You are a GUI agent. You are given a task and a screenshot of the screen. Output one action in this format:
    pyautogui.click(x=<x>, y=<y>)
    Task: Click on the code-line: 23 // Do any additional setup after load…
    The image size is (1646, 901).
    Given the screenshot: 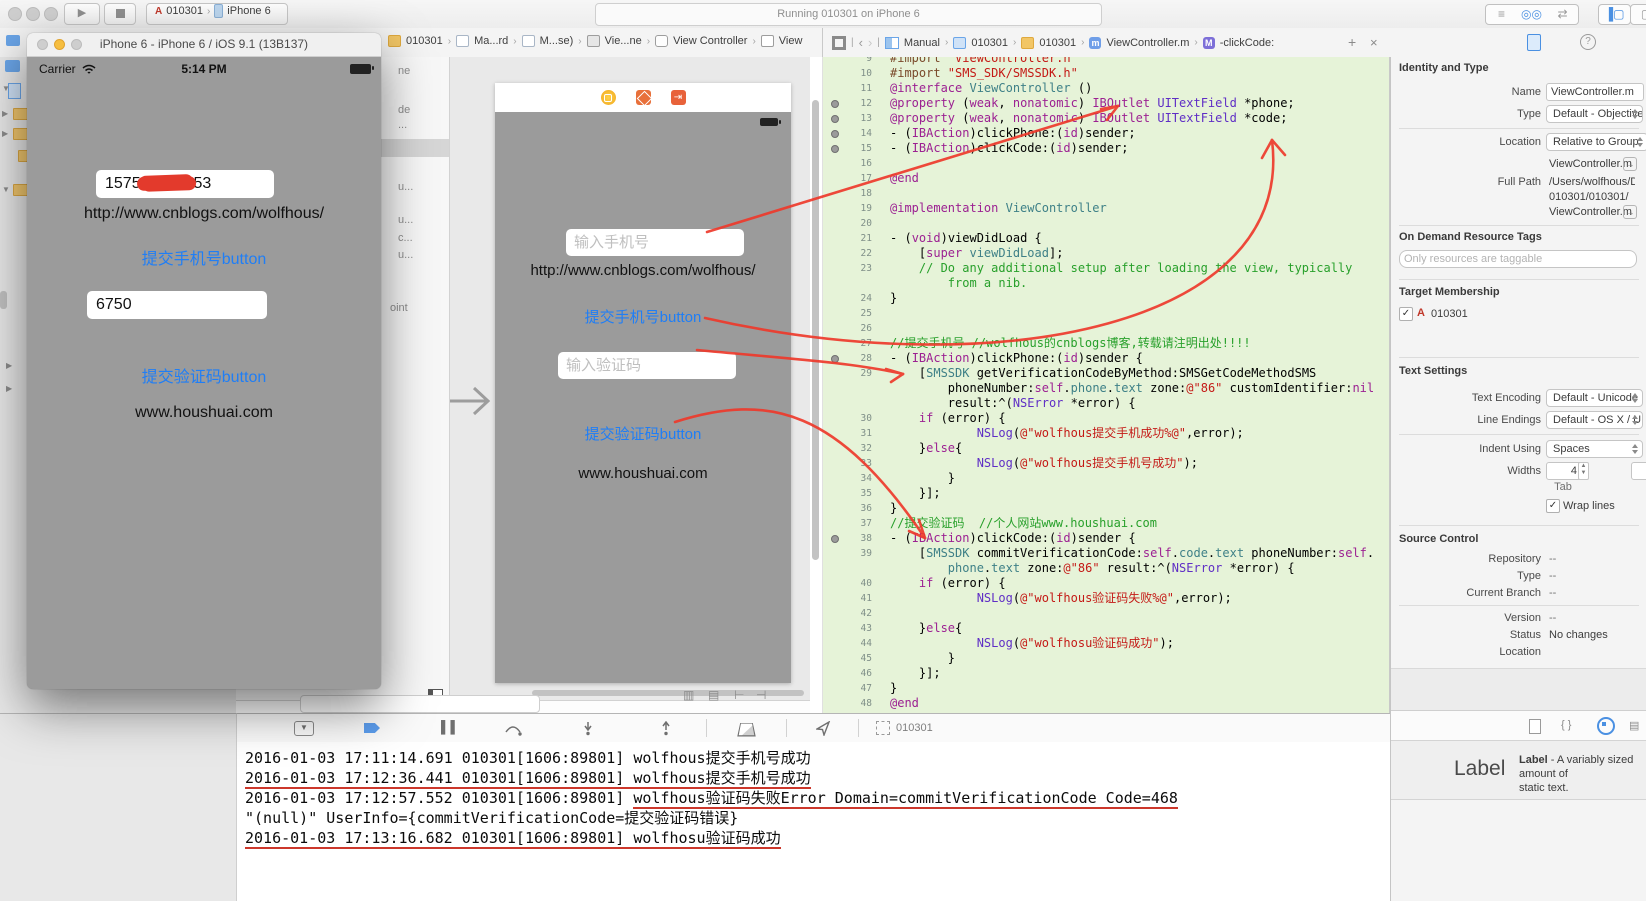 What is the action you would take?
    pyautogui.click(x=1105, y=268)
    